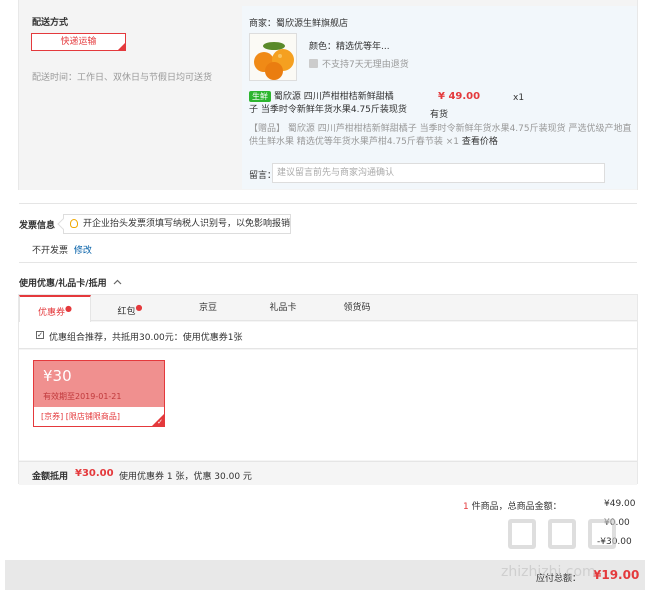 This screenshot has height=590, width=650. I want to click on stock-status: 有货, so click(439, 115).